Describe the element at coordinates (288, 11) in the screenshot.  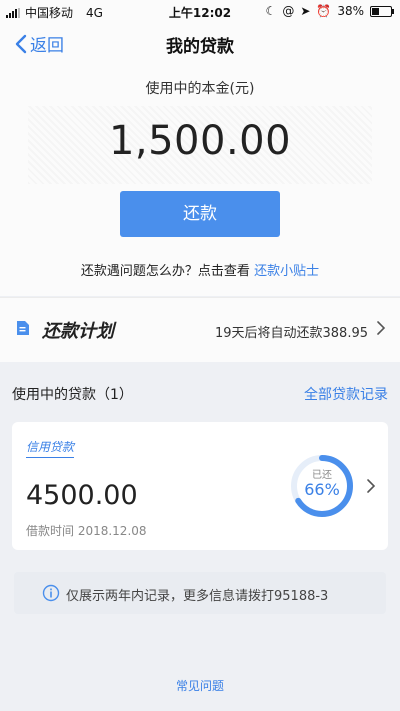
I see `lock-rotation-icon: @` at that location.